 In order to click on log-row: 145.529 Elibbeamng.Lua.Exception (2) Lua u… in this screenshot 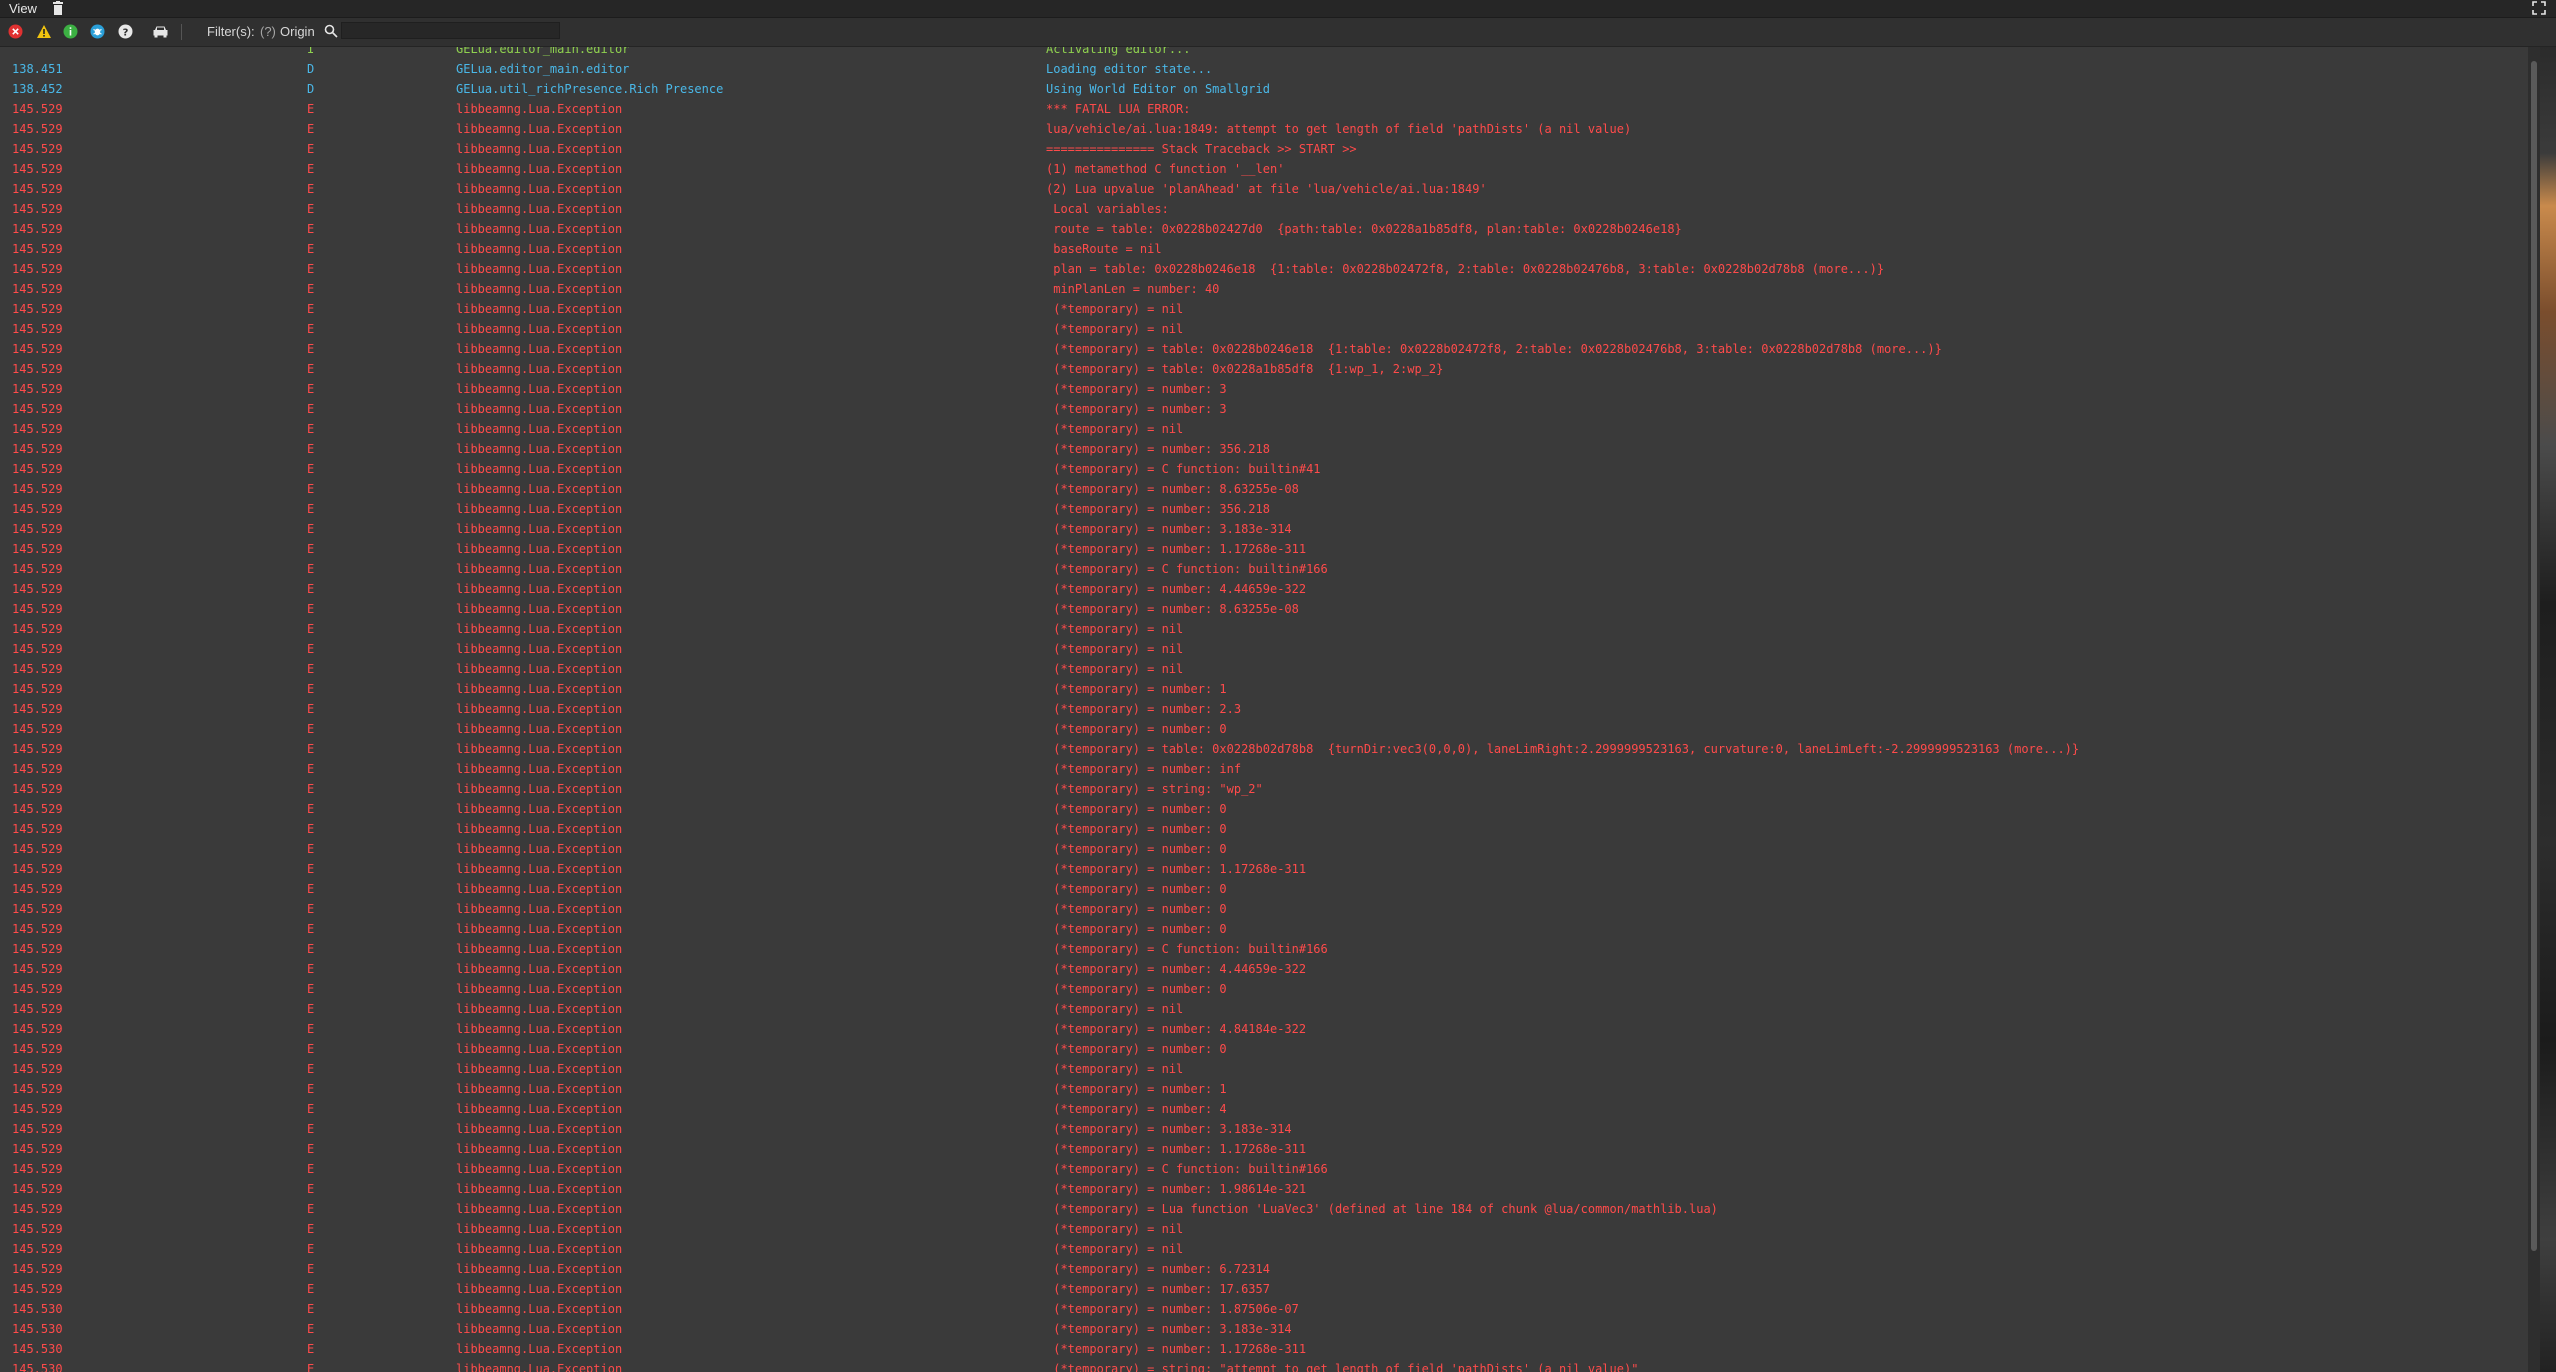, I will do `click(1265, 189)`.